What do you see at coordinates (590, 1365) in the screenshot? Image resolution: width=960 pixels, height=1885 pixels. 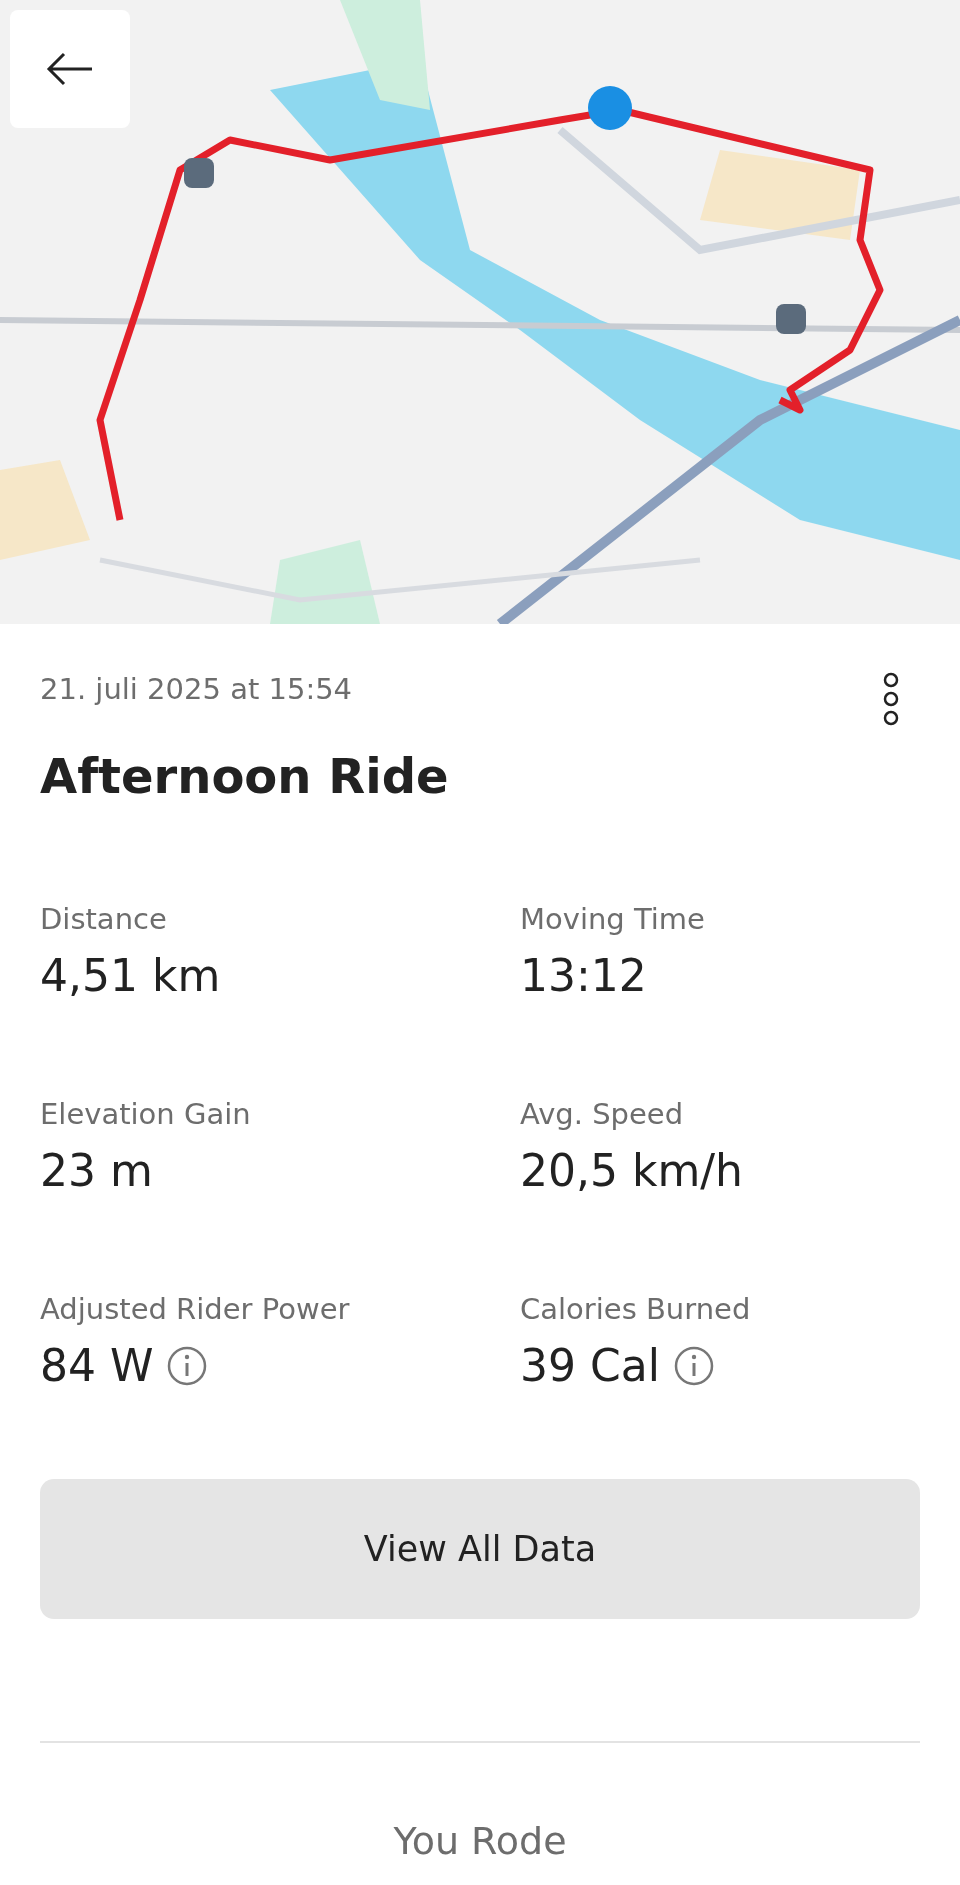 I see `stat-value: 39 Cal` at bounding box center [590, 1365].